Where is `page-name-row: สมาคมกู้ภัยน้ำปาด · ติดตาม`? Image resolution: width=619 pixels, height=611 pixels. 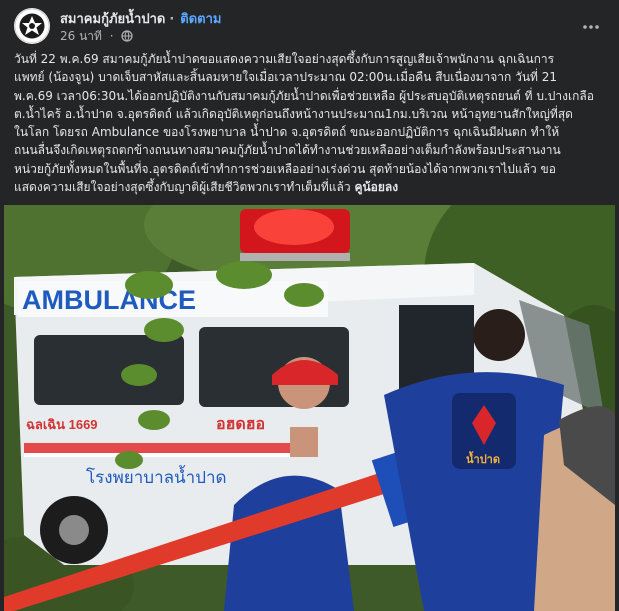 page-name-row: สมาคมกู้ภัยน้ำปาด · ติดตาม is located at coordinates (140, 18).